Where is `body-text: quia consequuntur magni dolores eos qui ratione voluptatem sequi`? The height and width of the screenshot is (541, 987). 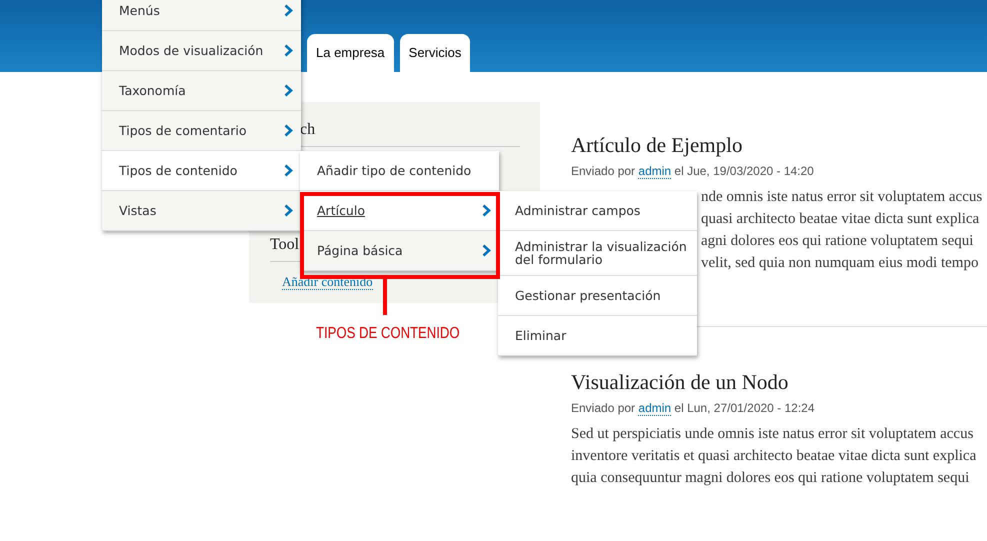
body-text: quia consequuntur magni dolores eos qui ratione voluptatem sequi is located at coordinates (770, 478).